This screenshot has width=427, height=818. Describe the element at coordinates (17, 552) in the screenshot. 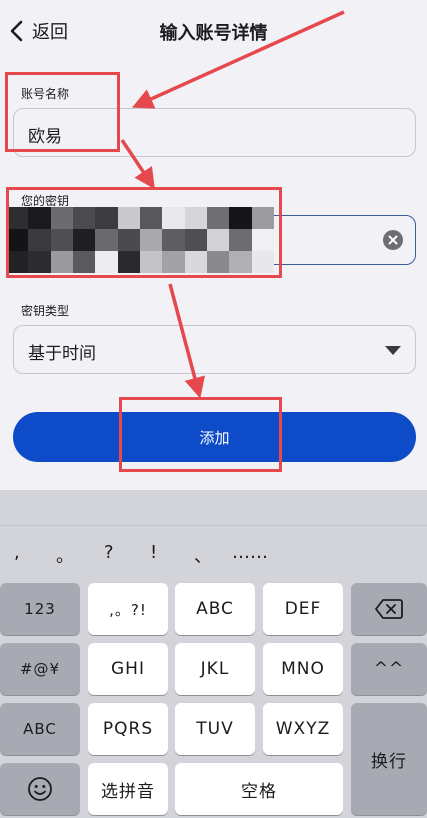

I see `punct-comma: ,` at that location.